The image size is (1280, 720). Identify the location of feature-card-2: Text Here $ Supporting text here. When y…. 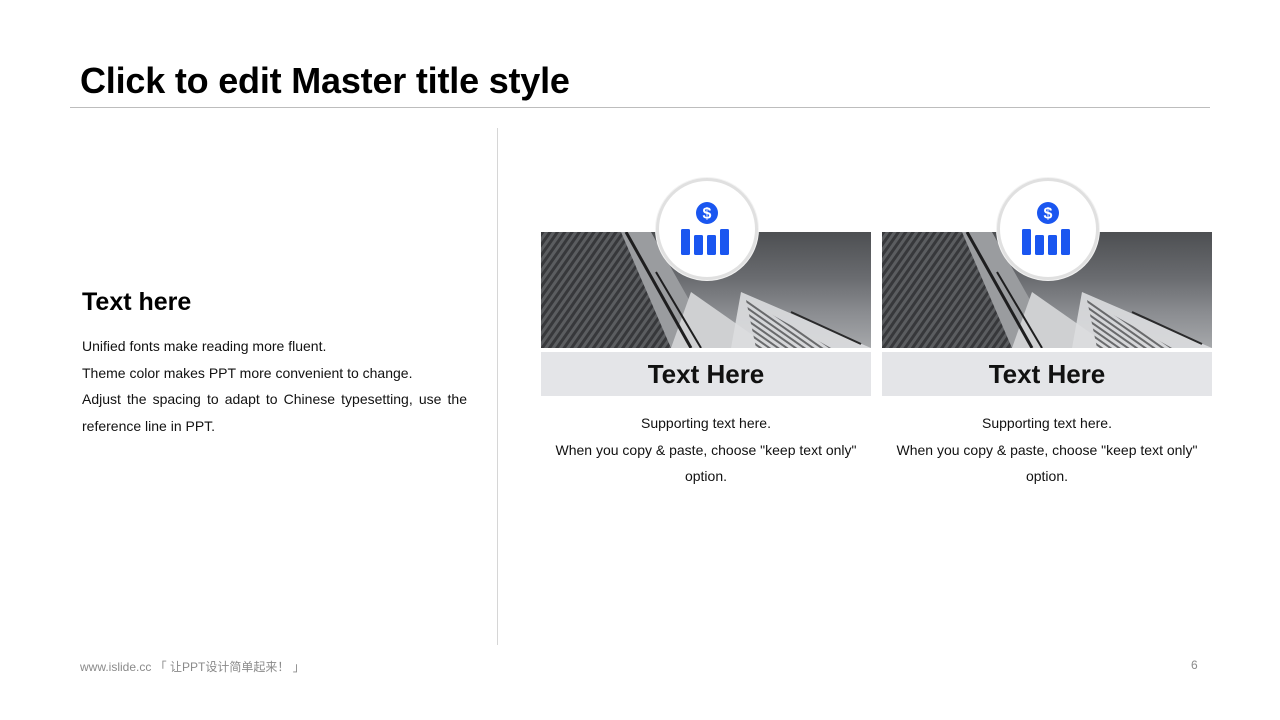
(1048, 338).